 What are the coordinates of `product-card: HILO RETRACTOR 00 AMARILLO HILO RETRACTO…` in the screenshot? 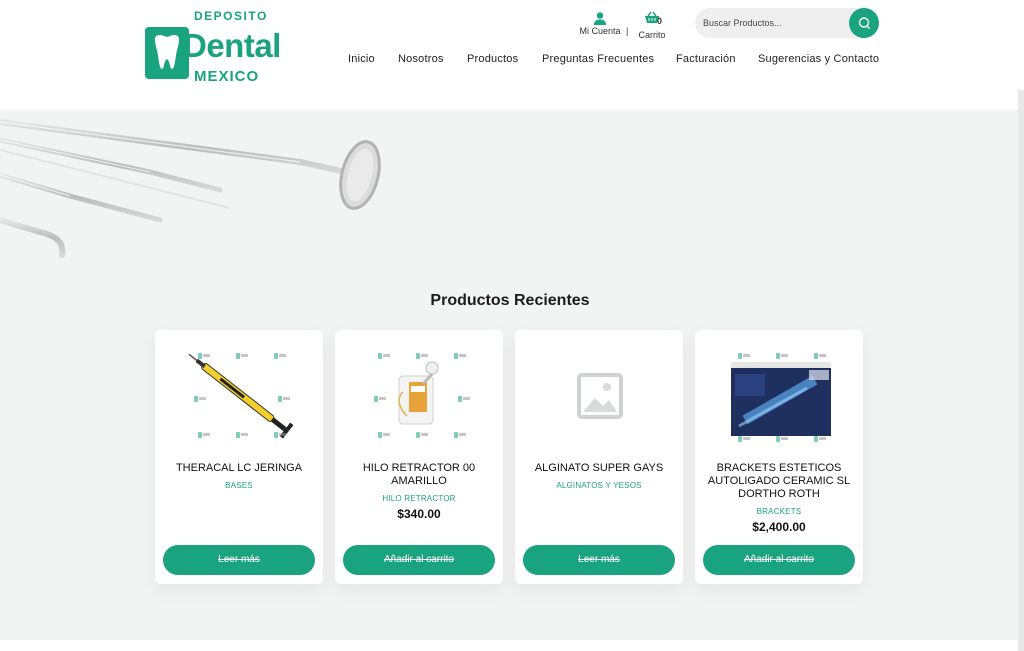 It's located at (419, 457).